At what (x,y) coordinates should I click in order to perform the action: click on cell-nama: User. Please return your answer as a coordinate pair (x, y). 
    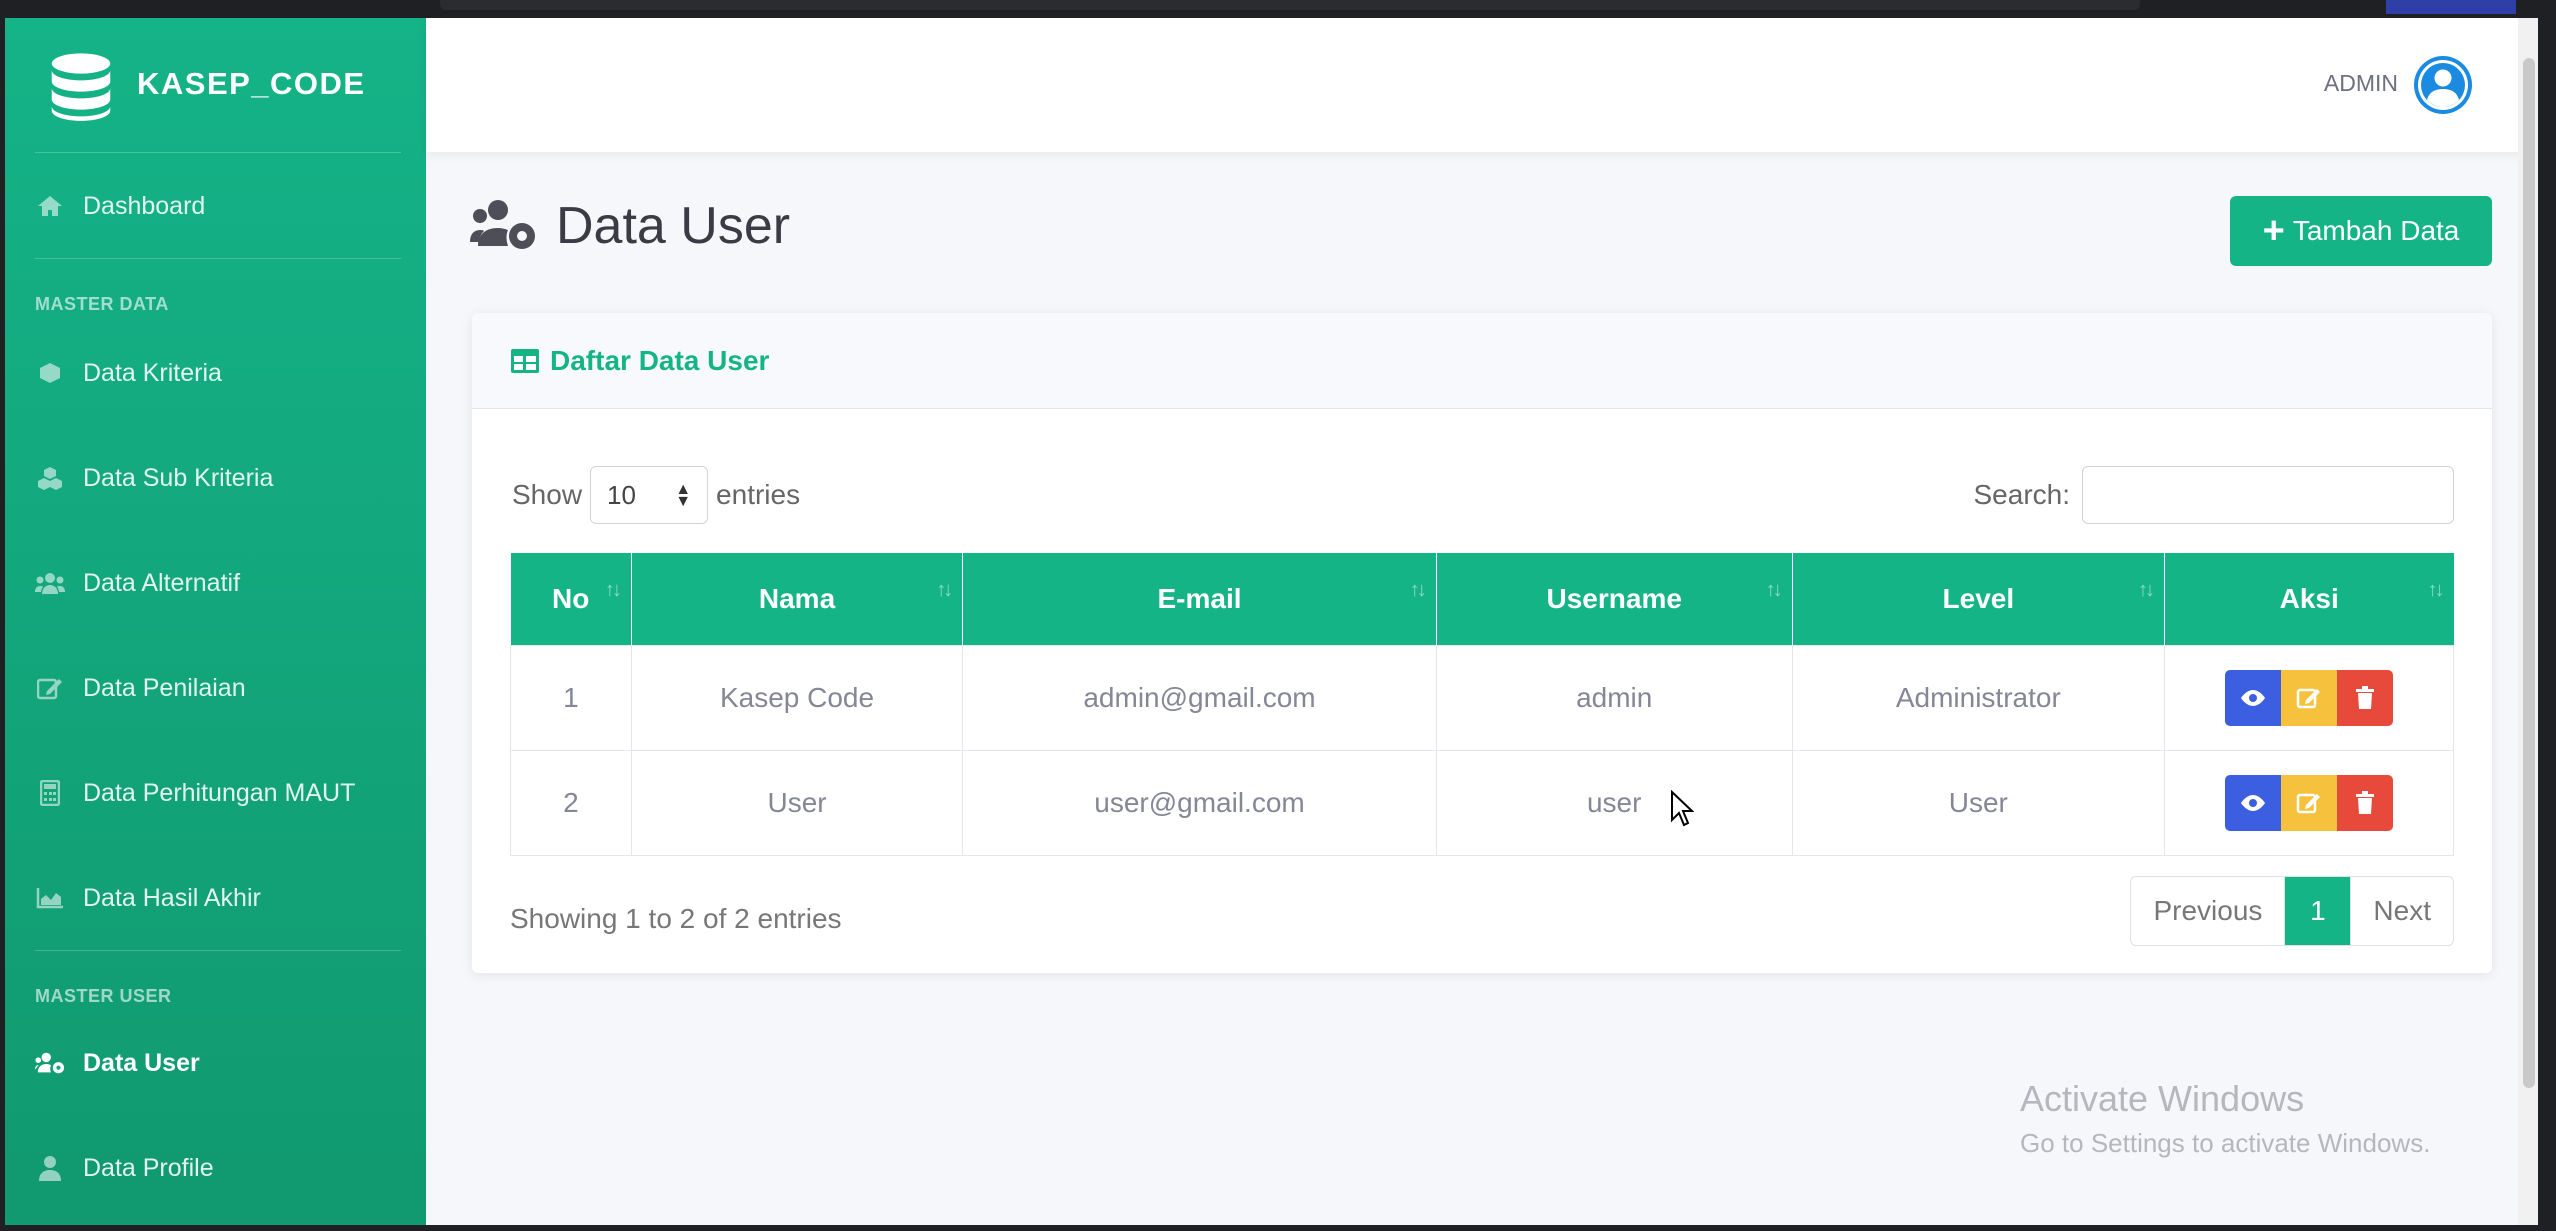
    Looking at the image, I should click on (797, 802).